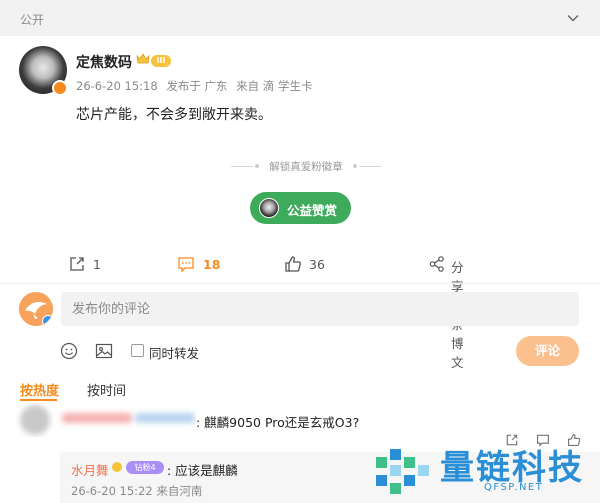 The width and height of the screenshot is (600, 503). I want to click on post-source: 来自 滴 学生卡, so click(274, 86).